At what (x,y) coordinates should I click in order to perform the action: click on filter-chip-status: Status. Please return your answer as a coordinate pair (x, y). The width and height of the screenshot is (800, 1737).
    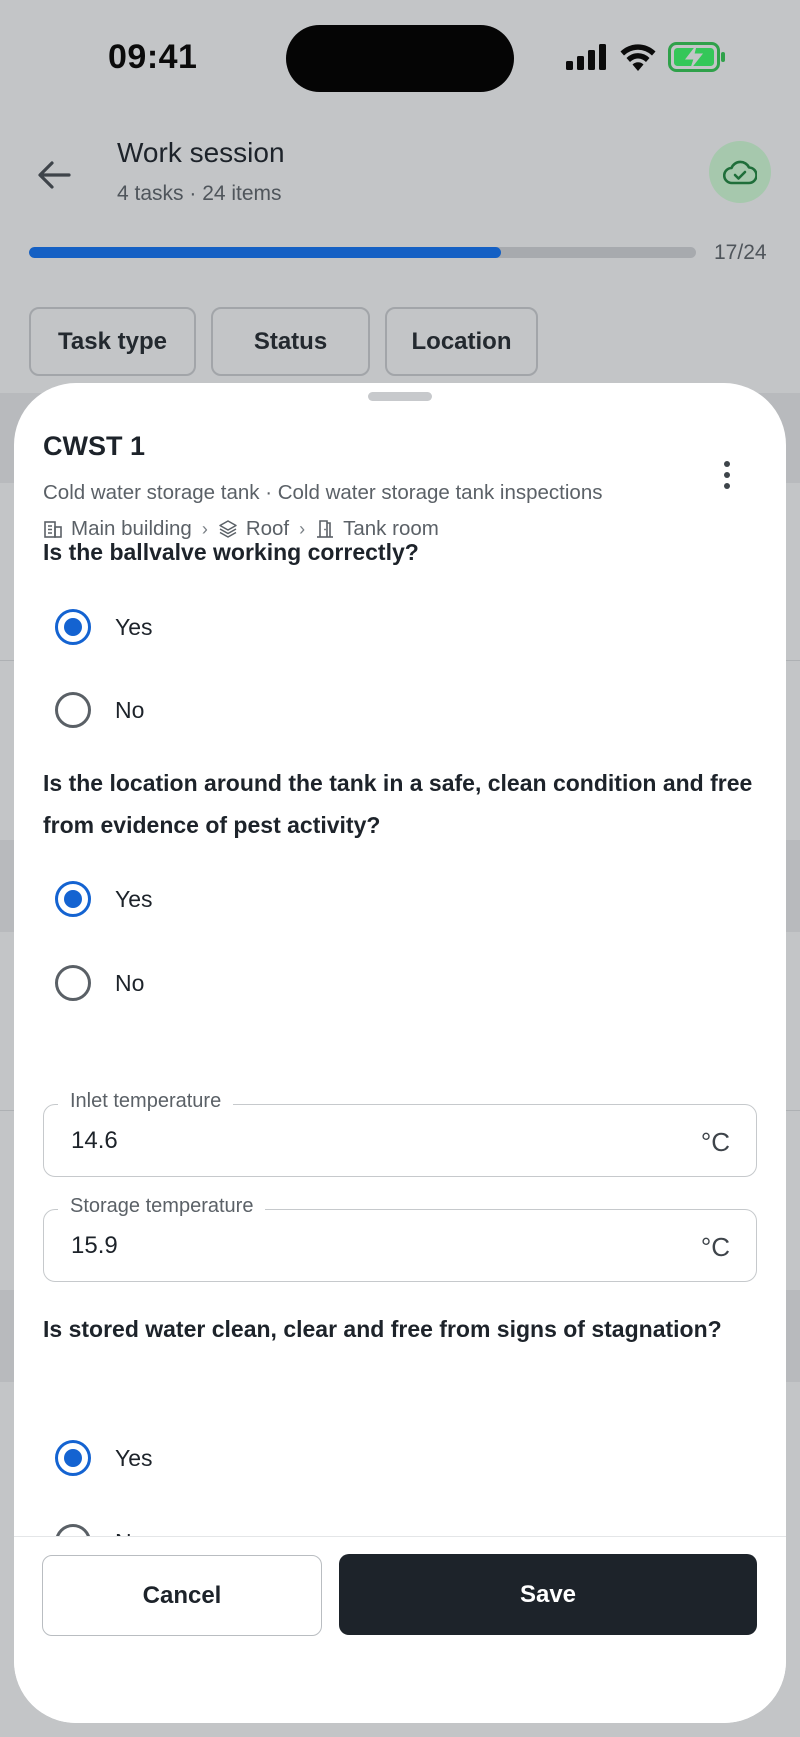
    Looking at the image, I should click on (290, 341).